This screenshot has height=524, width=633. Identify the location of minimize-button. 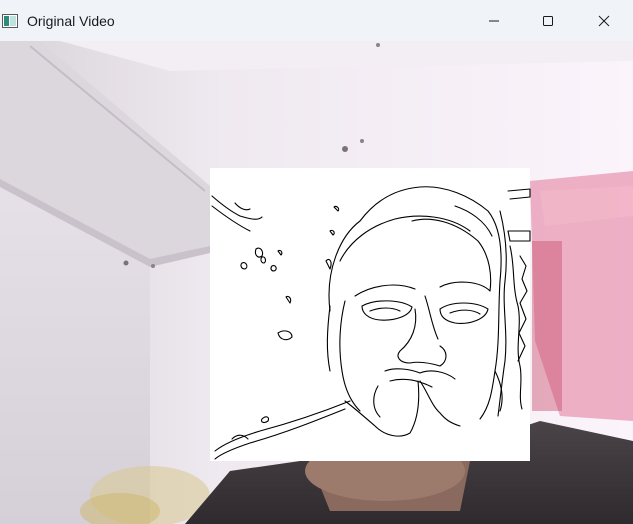
(494, 20).